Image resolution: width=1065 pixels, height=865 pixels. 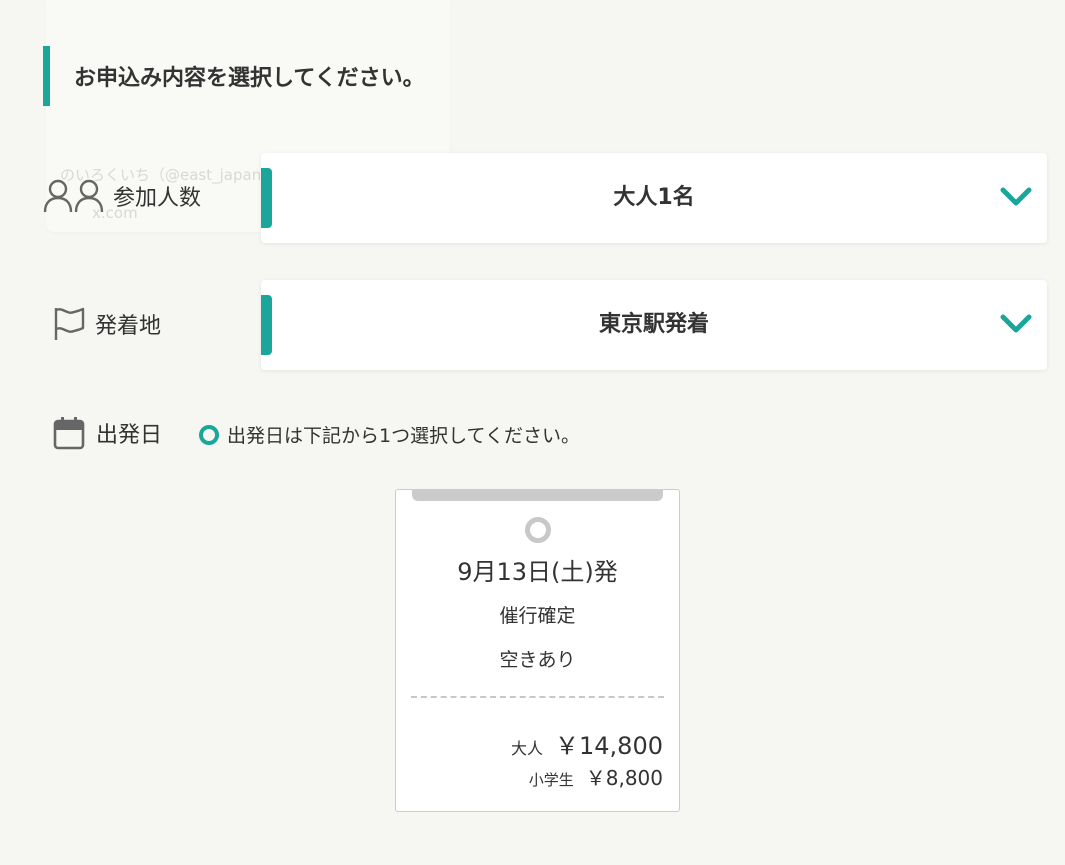 I want to click on departure-date-note: 出発日は下記から1つ選択してください。, so click(x=389, y=434).